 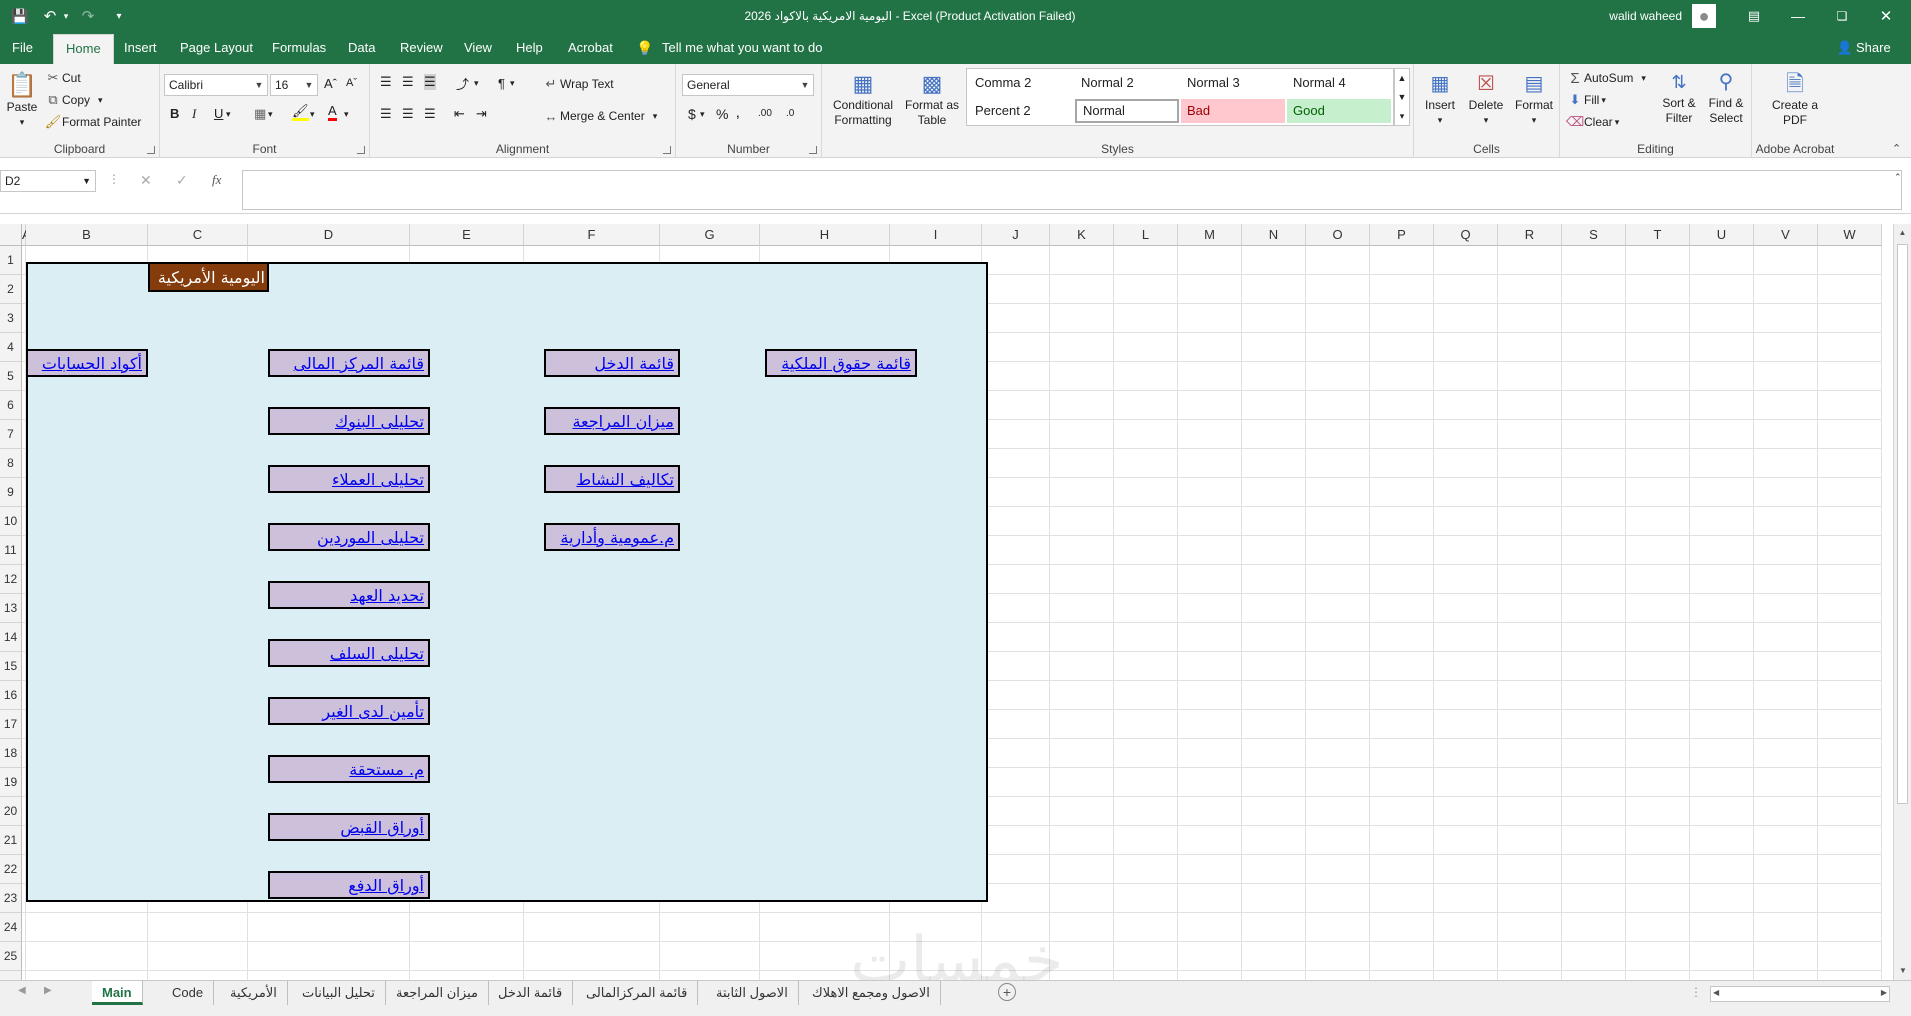 I want to click on avatar-icon: ●, so click(x=1704, y=16).